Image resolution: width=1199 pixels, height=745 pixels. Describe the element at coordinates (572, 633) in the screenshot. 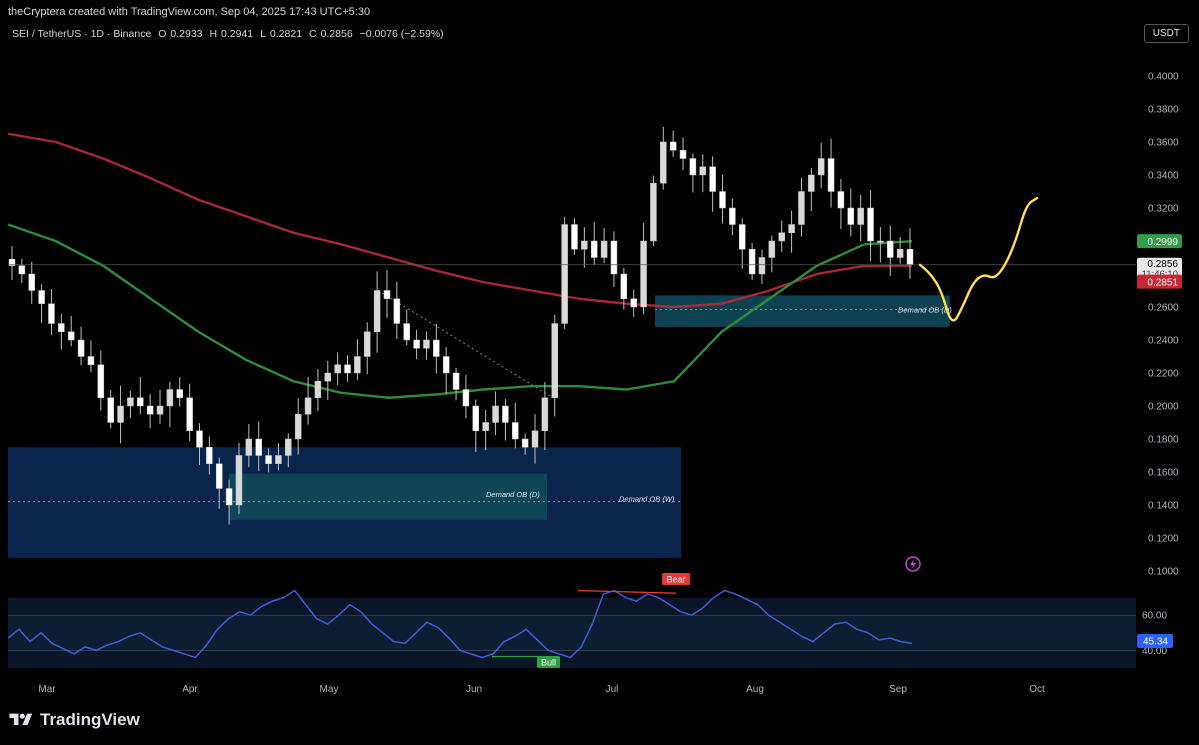

I see `rsi-inner-band` at that location.